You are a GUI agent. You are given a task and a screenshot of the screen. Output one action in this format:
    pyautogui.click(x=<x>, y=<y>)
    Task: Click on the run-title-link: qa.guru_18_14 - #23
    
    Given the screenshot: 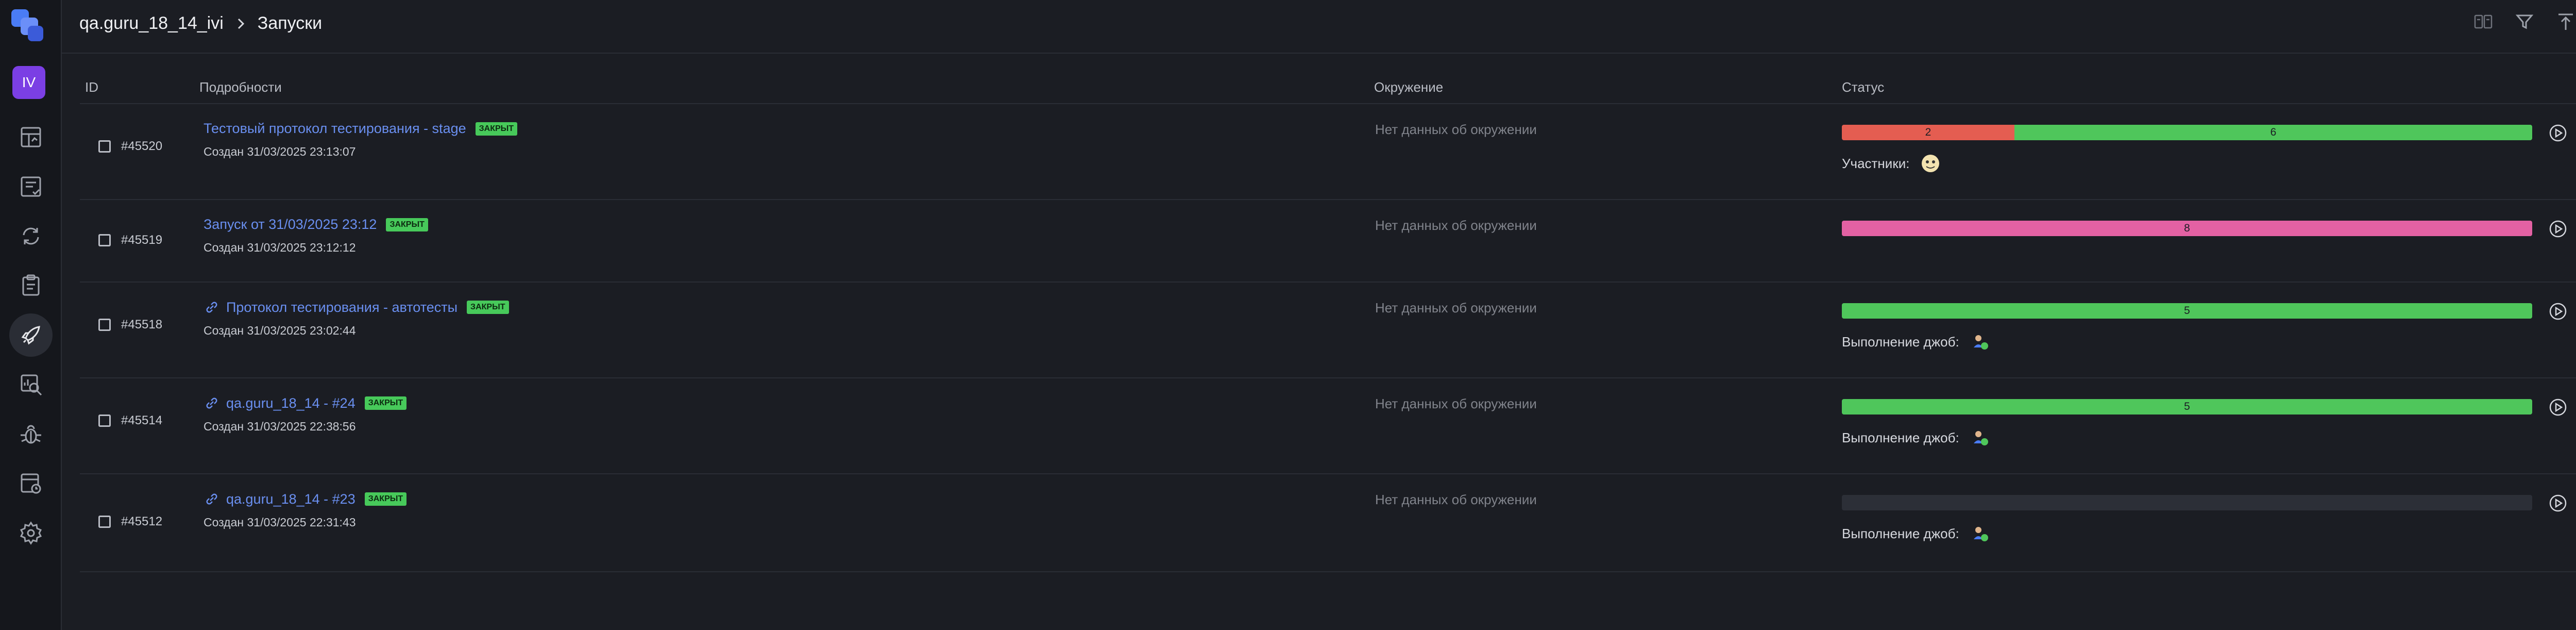 What is the action you would take?
    pyautogui.click(x=290, y=499)
    